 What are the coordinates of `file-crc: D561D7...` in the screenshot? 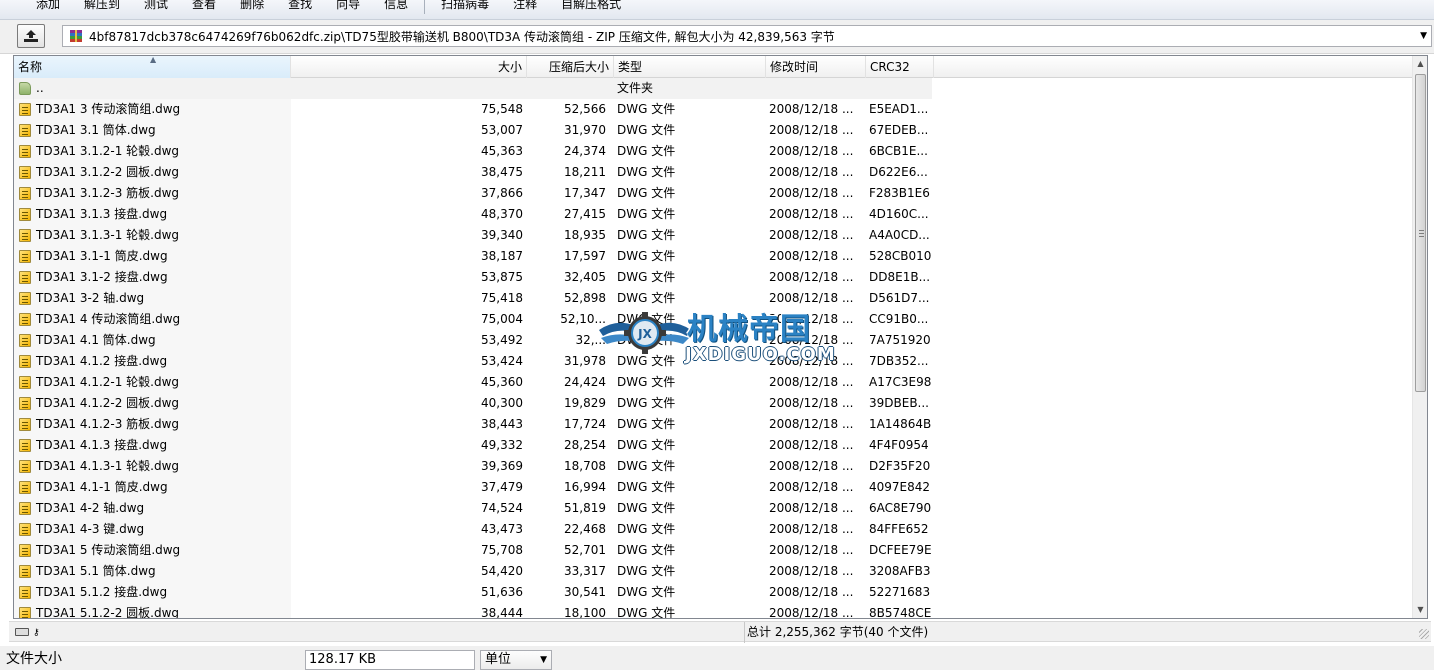 It's located at (899, 298).